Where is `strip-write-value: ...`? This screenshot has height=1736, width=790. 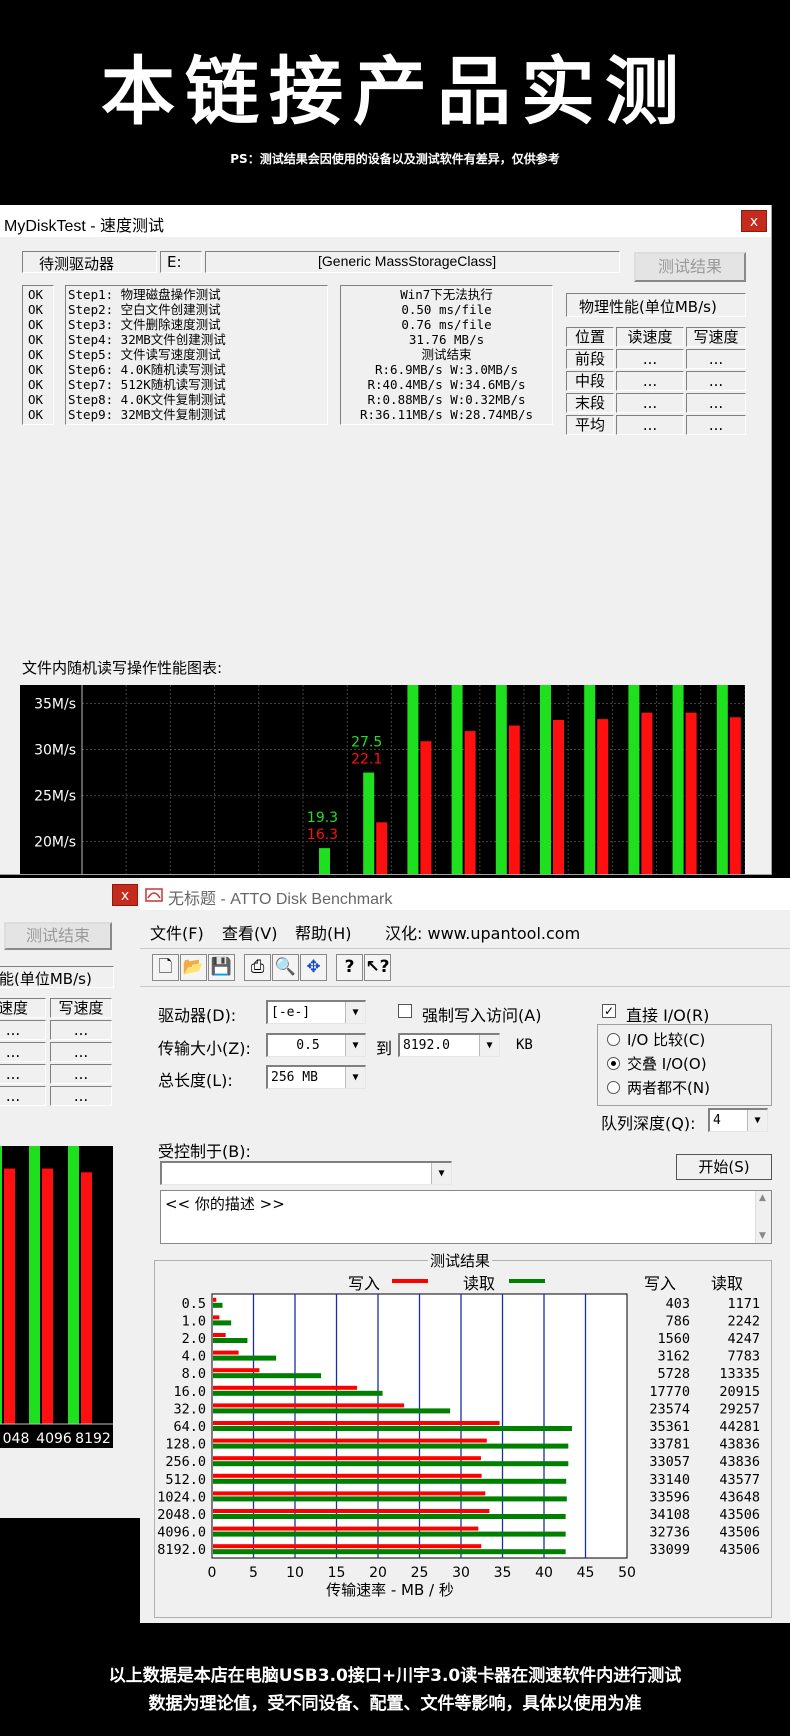
strip-write-value: ... is located at coordinates (81, 1030).